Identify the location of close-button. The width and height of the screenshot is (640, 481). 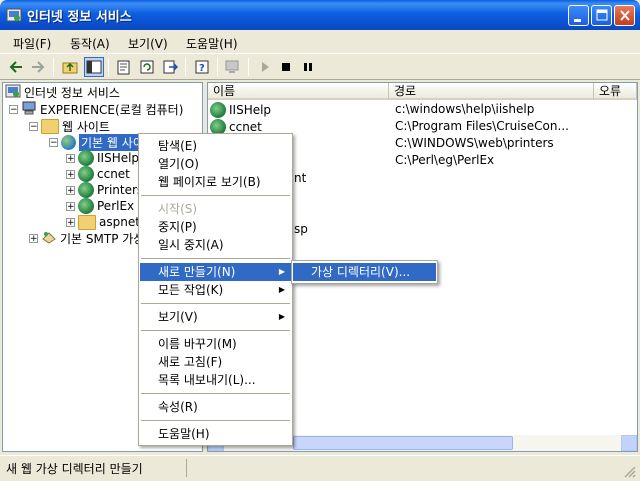
(624, 15).